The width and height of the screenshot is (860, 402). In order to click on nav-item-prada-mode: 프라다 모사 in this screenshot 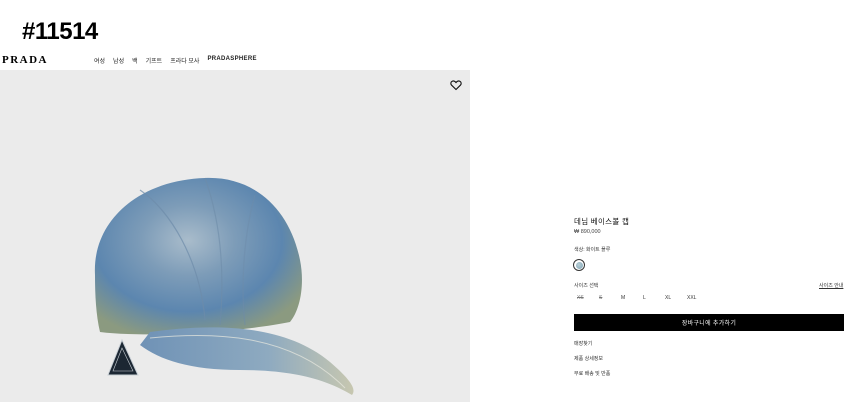, I will do `click(184, 60)`.